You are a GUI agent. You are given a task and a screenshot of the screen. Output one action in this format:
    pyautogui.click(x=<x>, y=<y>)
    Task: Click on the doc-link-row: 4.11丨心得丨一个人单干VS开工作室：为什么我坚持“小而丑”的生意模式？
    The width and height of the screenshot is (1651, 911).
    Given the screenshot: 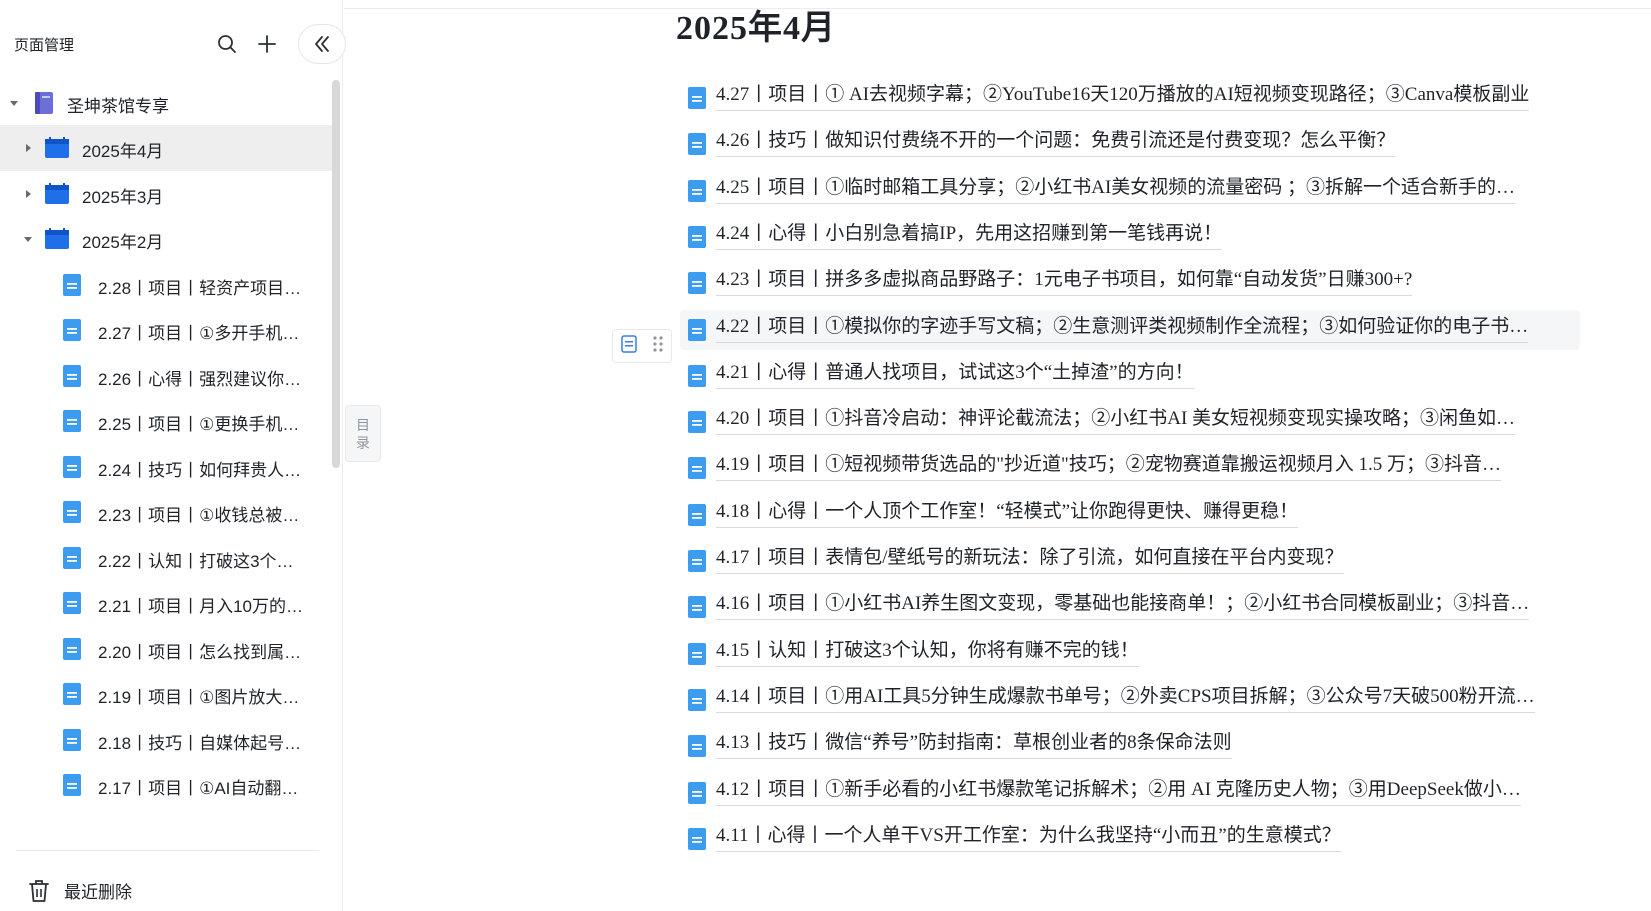 What is the action you would take?
    pyautogui.click(x=1130, y=839)
    